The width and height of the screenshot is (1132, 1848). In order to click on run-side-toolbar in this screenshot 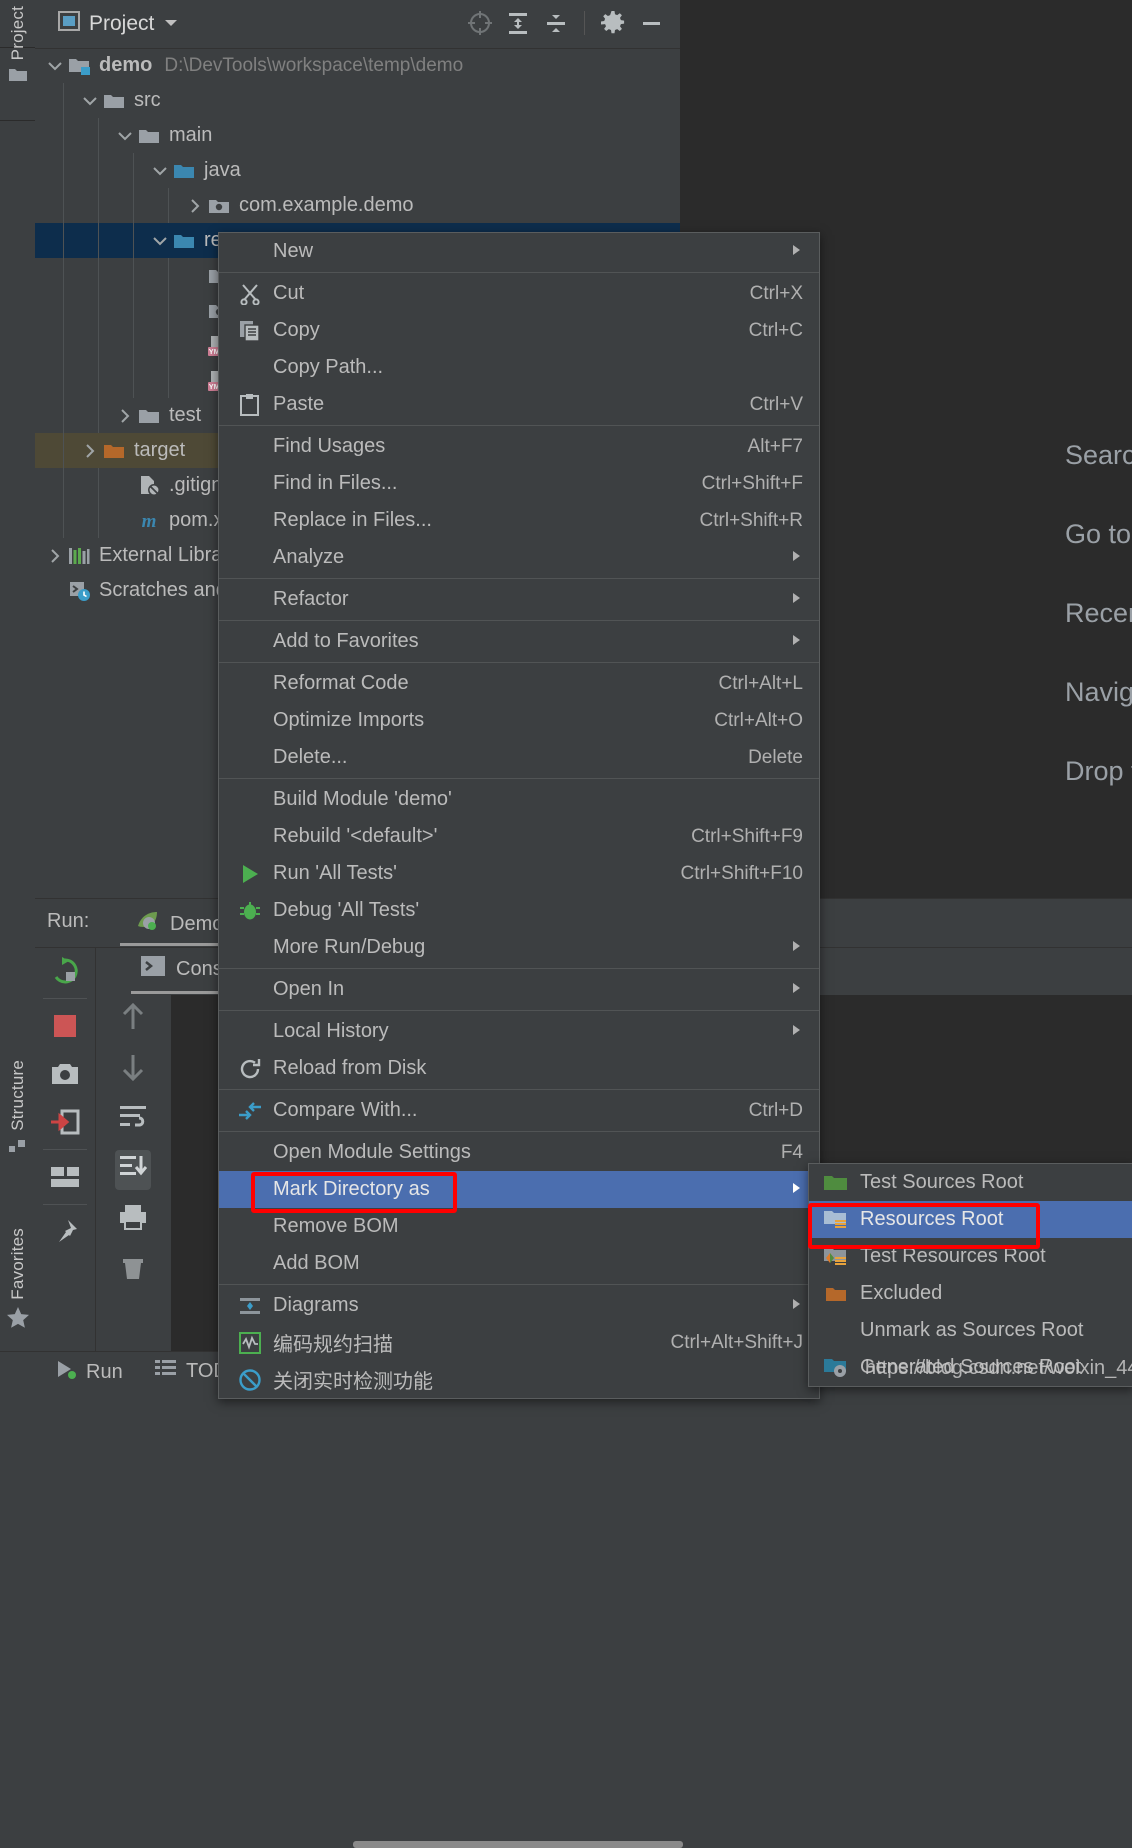, I will do `click(65, 1149)`.